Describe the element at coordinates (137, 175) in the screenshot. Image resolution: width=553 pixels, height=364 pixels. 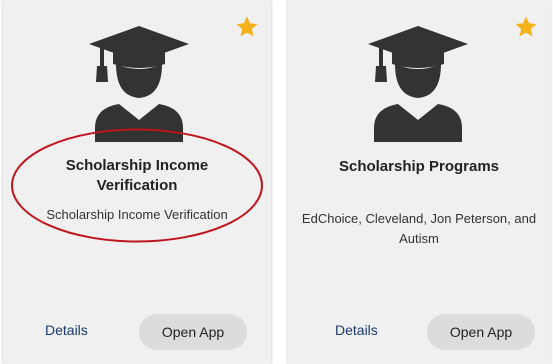
I see `card-title: Scholarship Income Verification` at that location.